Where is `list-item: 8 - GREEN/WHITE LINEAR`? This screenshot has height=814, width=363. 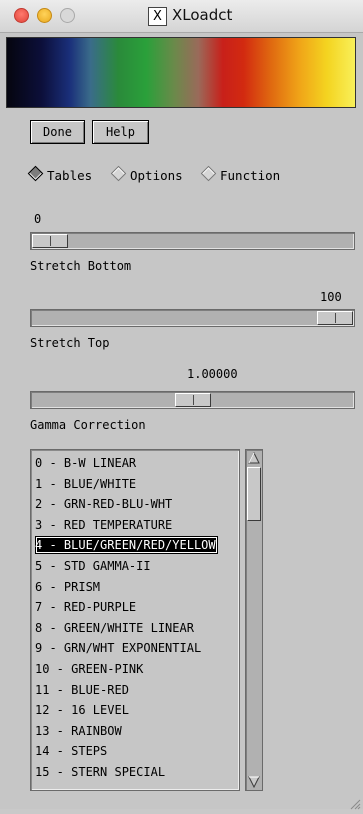
list-item: 8 - GREEN/WHITE LINEAR is located at coordinates (114, 628).